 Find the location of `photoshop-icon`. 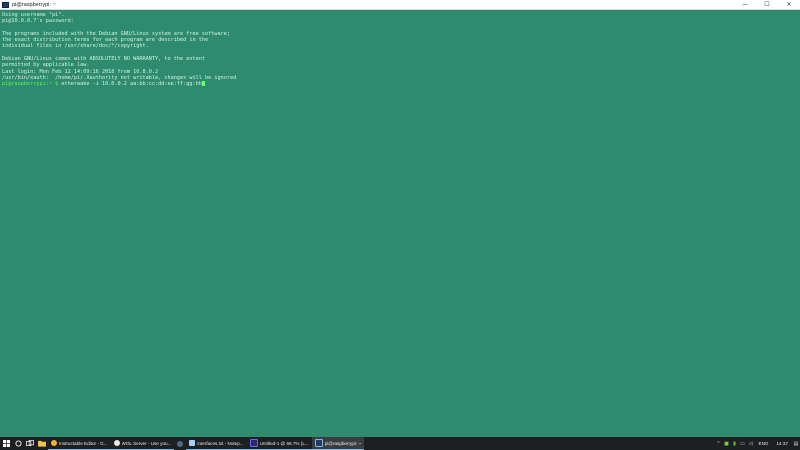

photoshop-icon is located at coordinates (253, 443).